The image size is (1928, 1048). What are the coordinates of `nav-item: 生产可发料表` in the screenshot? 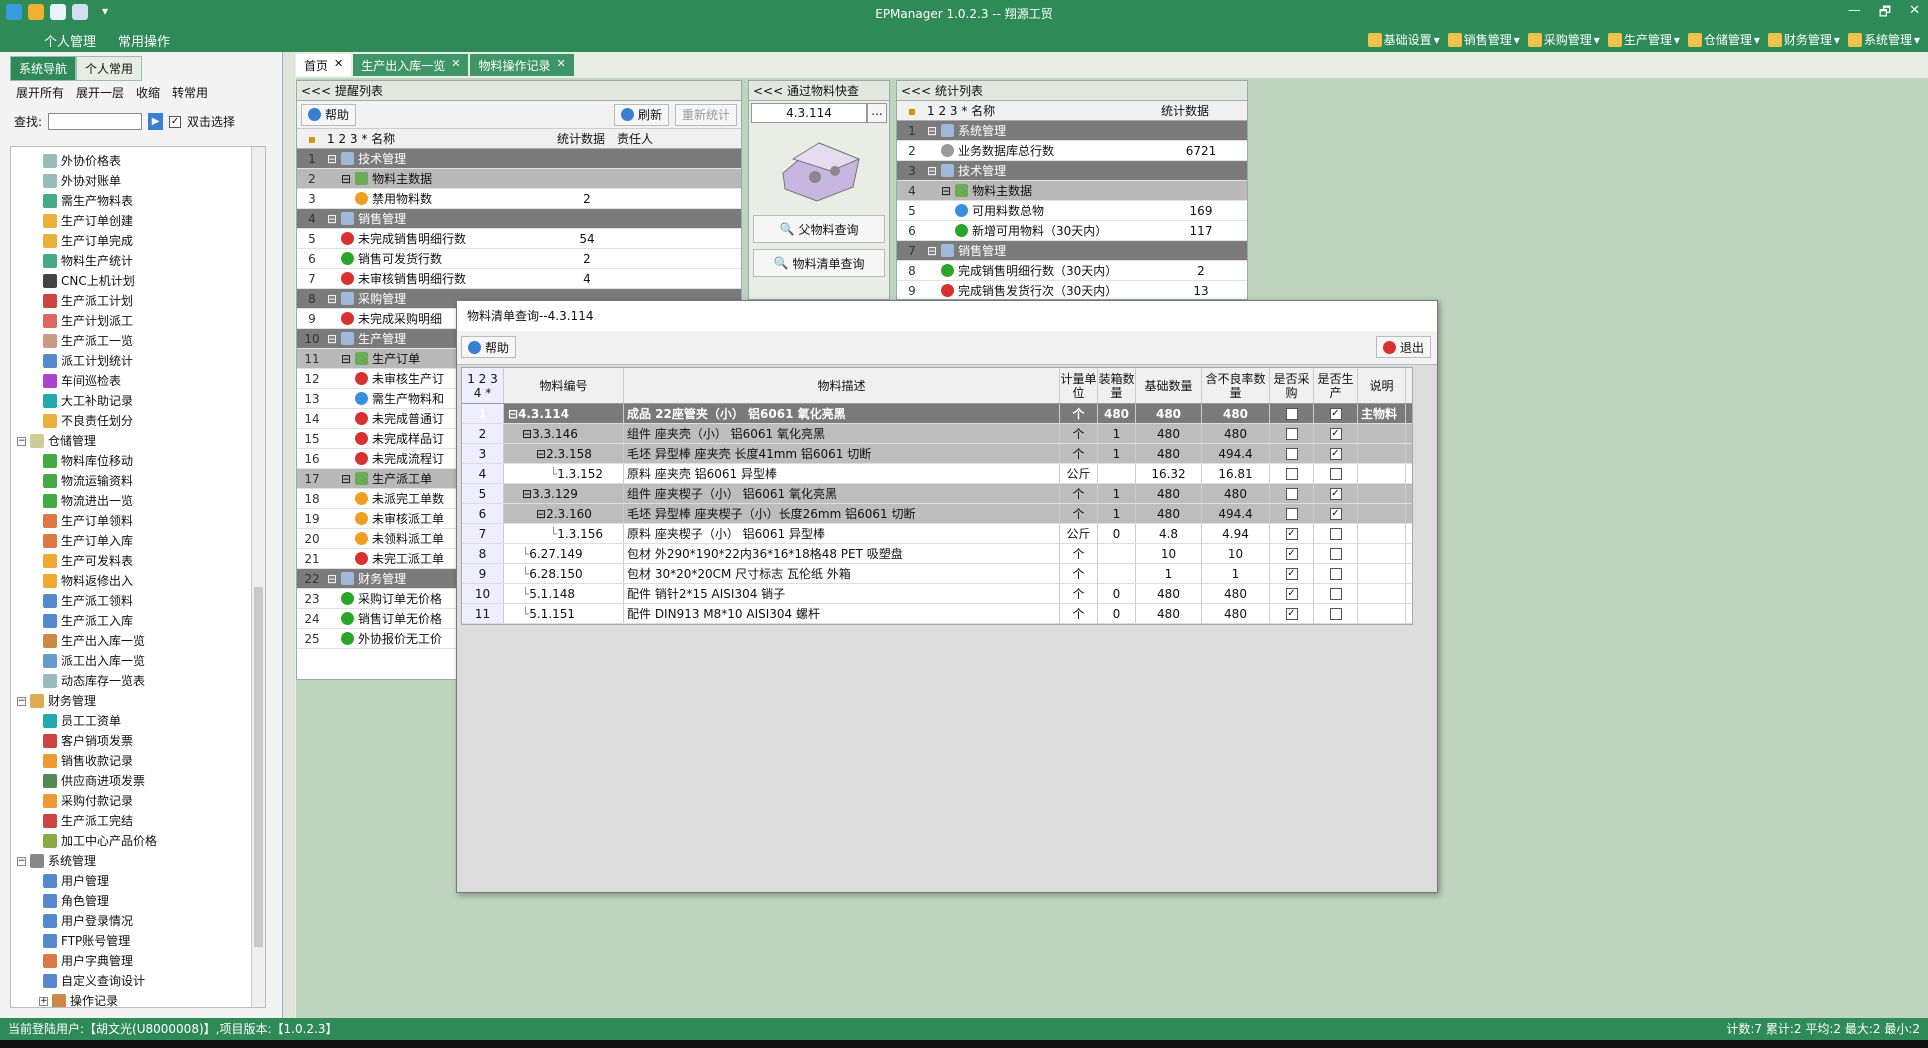 It's located at (138, 561).